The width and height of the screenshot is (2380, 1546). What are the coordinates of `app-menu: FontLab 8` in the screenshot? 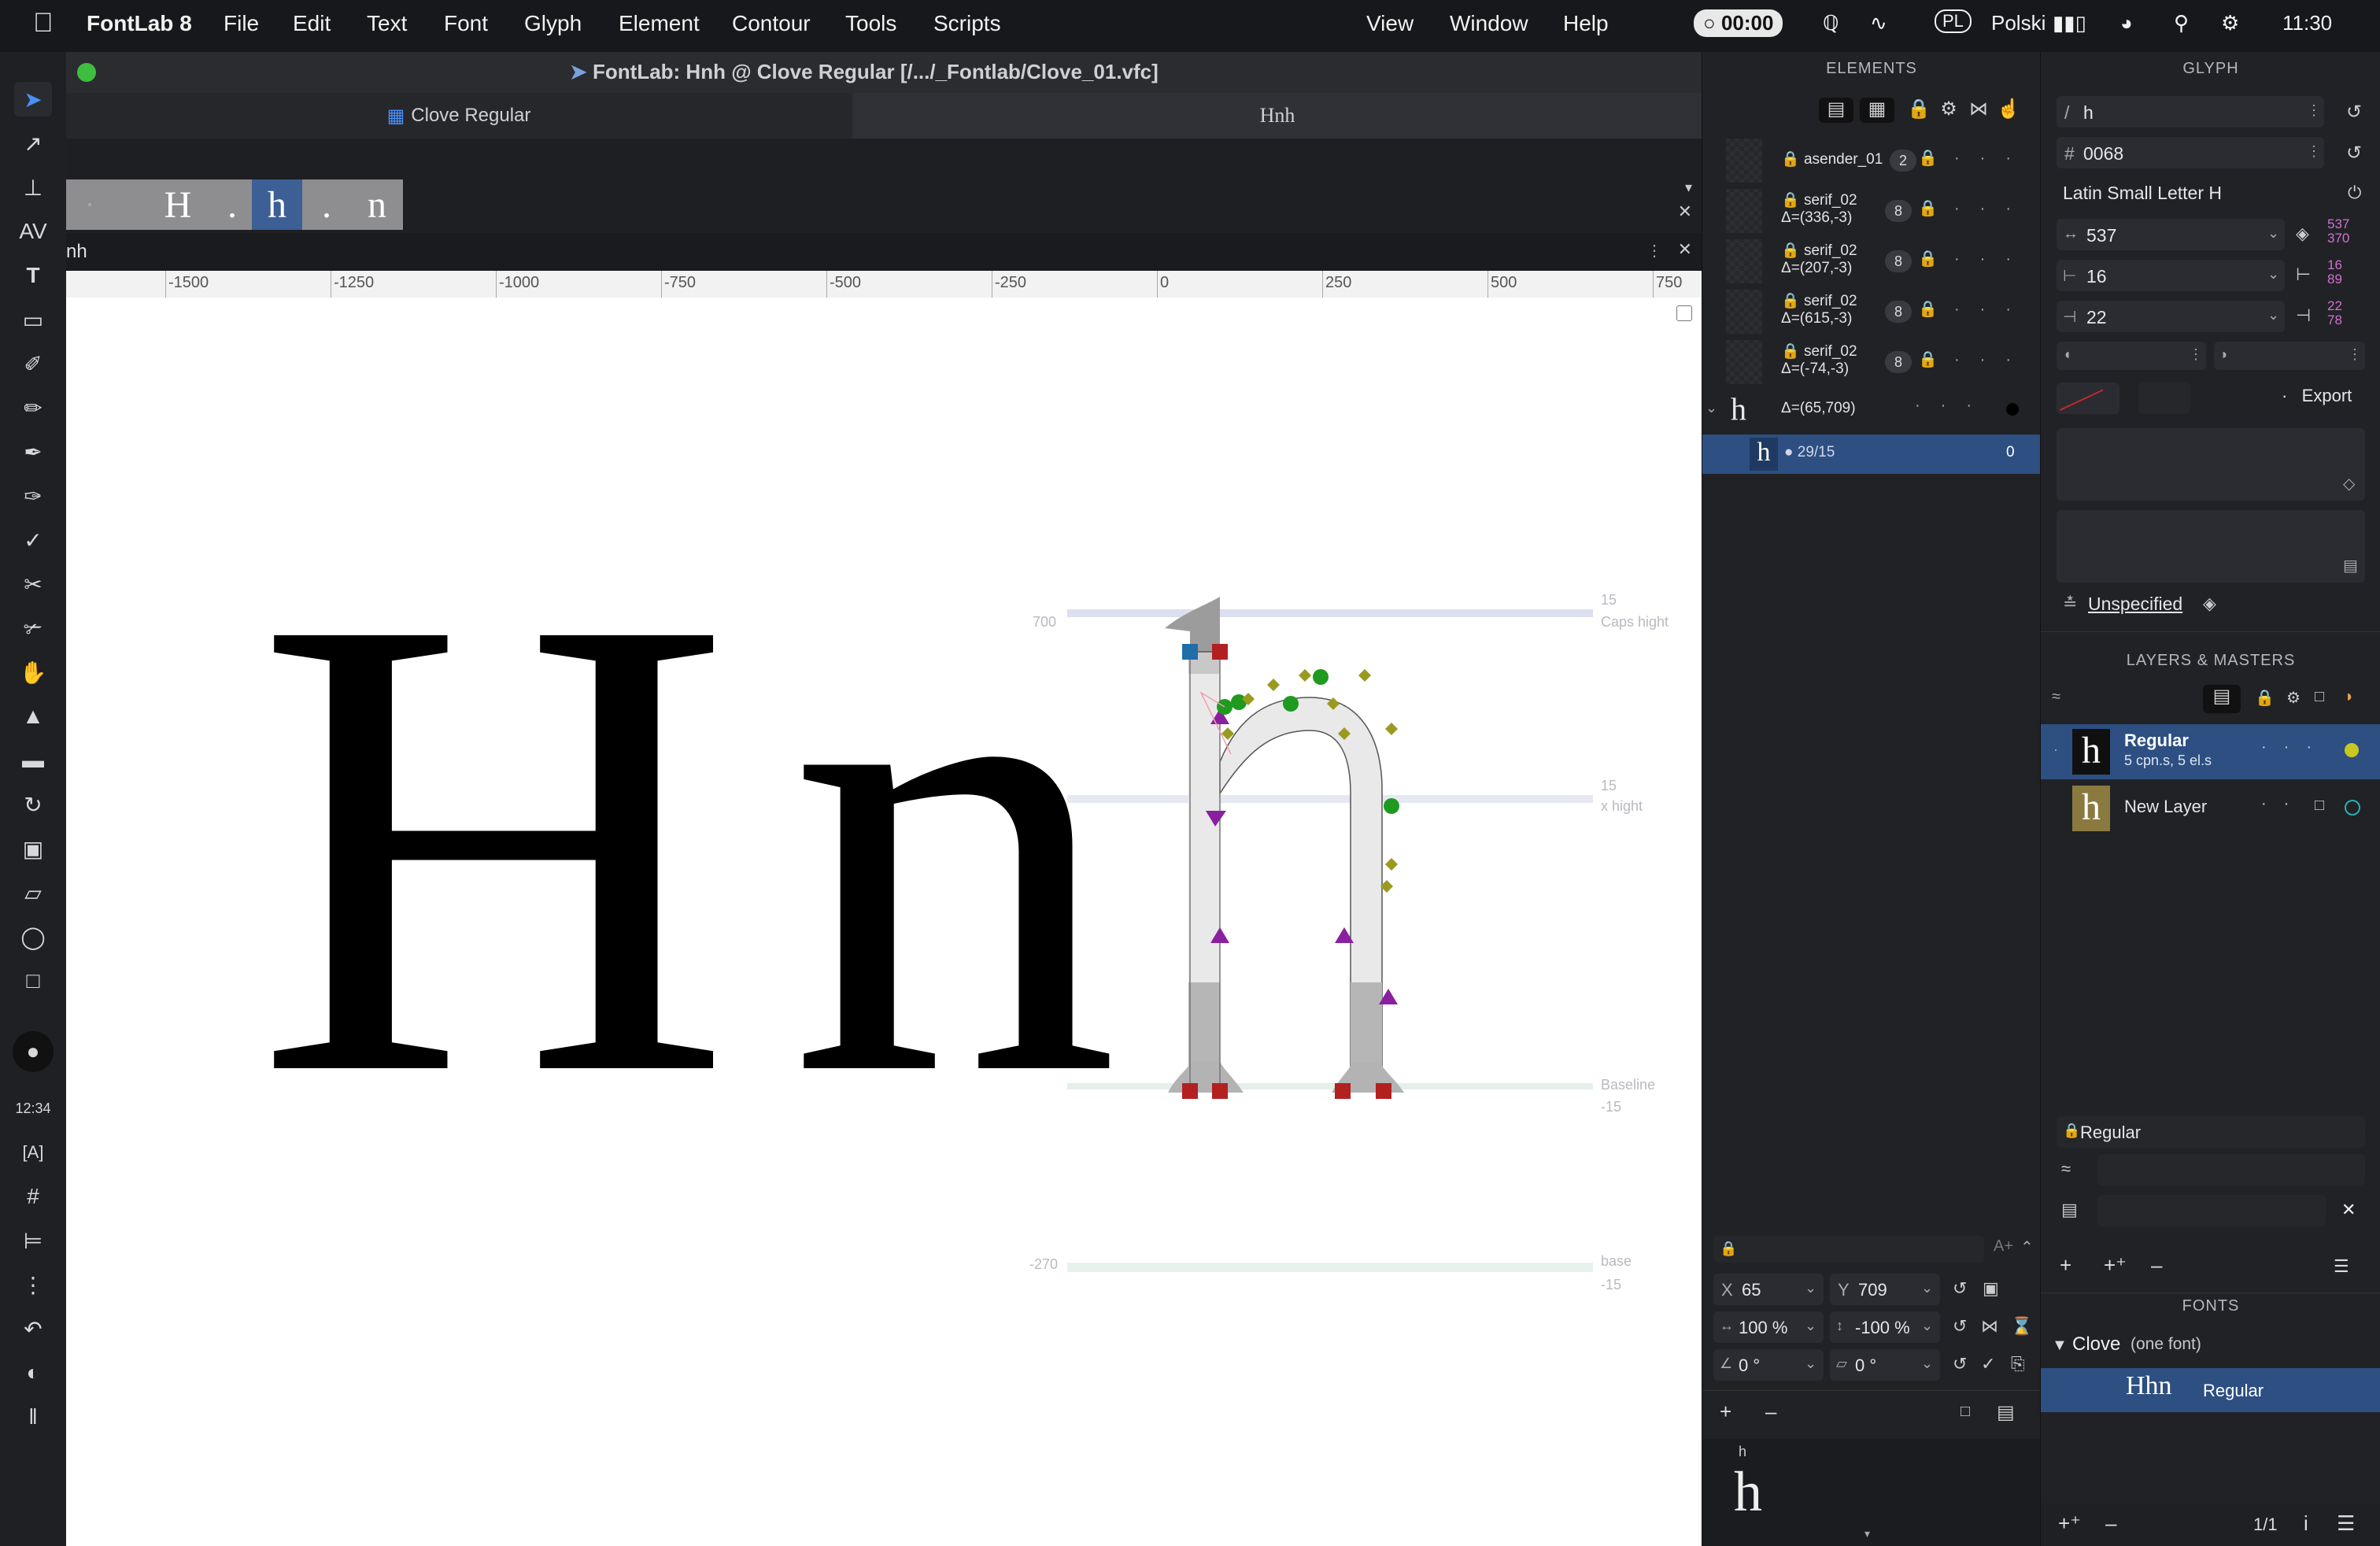 It's located at (139, 23).